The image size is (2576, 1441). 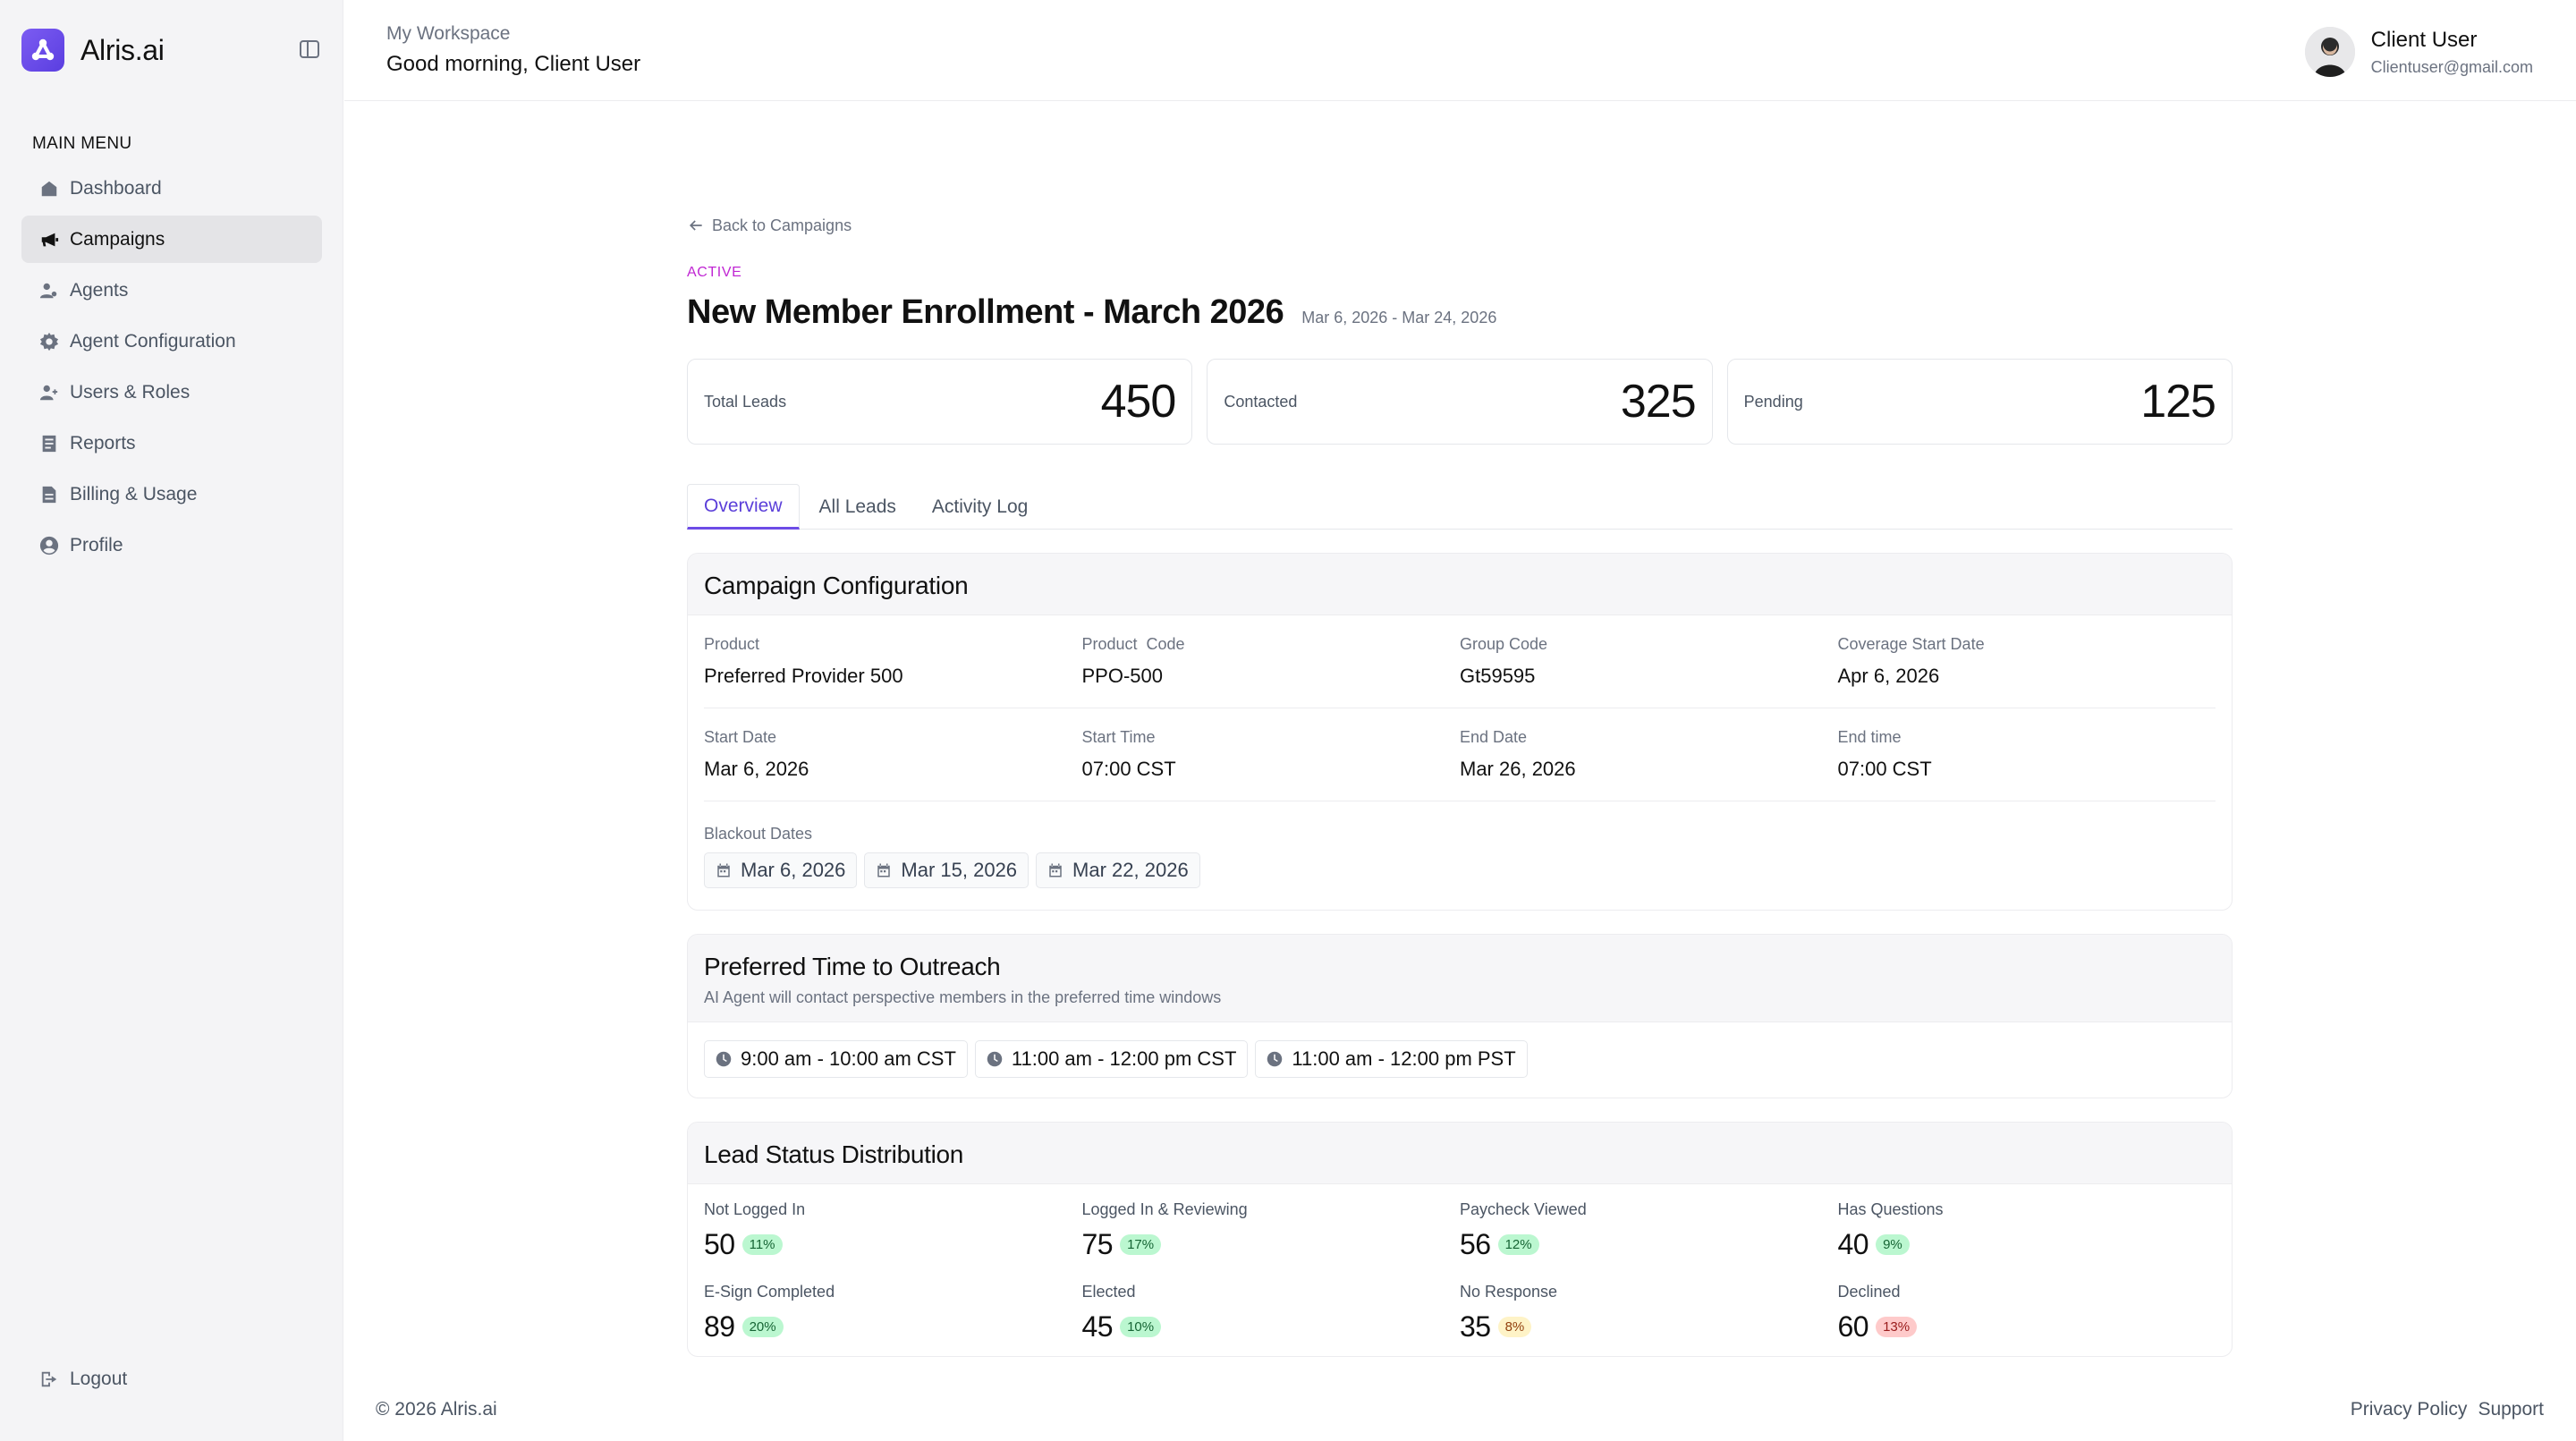 I want to click on status-not-logged-in: Not Logged In 50 11%, so click(x=893, y=1230).